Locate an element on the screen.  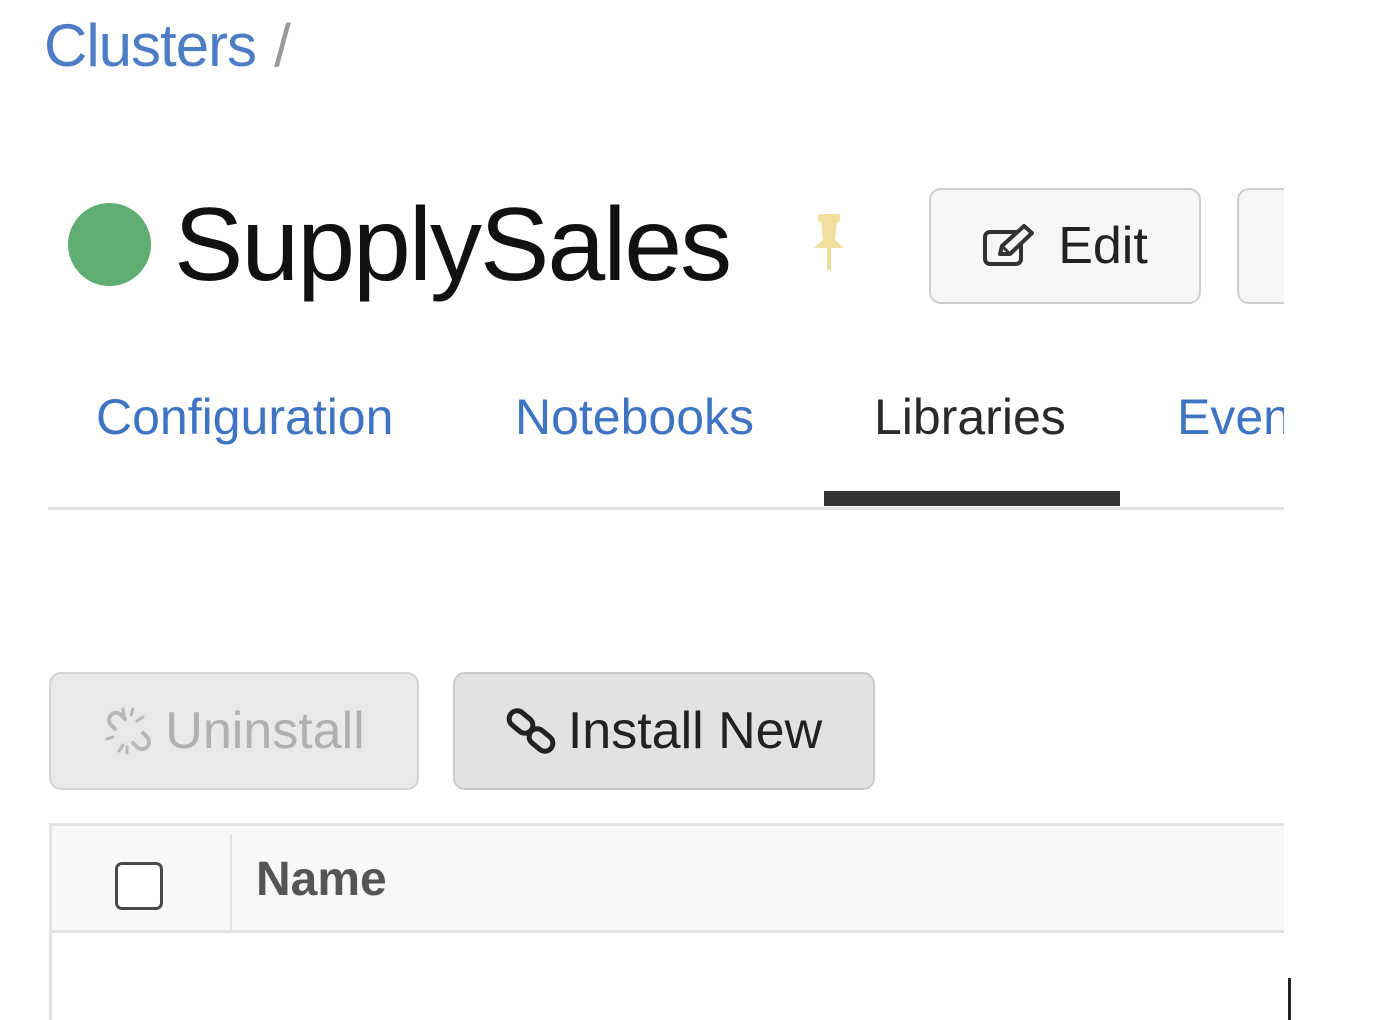
edit-button: Edit is located at coordinates (1065, 246).